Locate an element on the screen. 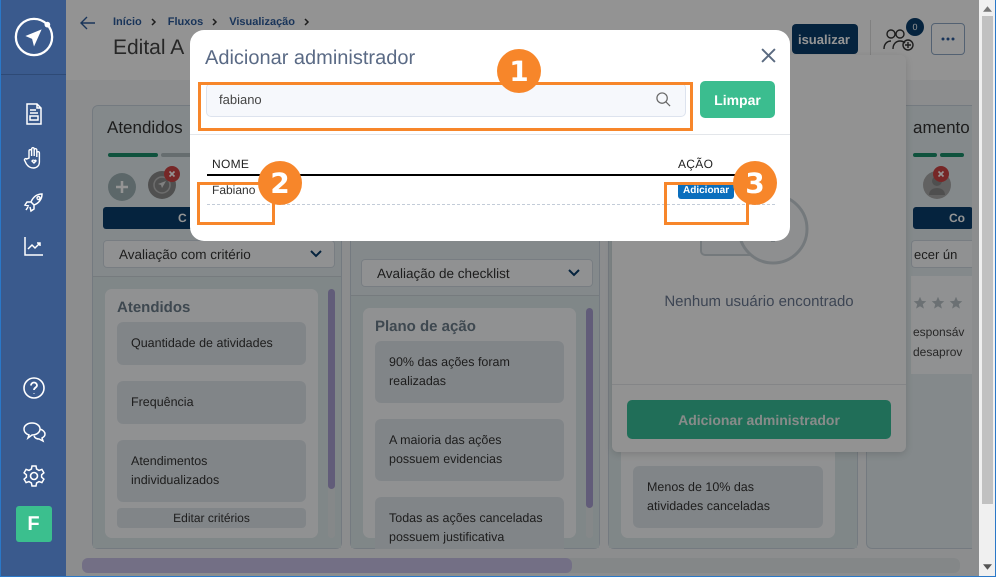 Image resolution: width=996 pixels, height=577 pixels. search-icon is located at coordinates (663, 99).